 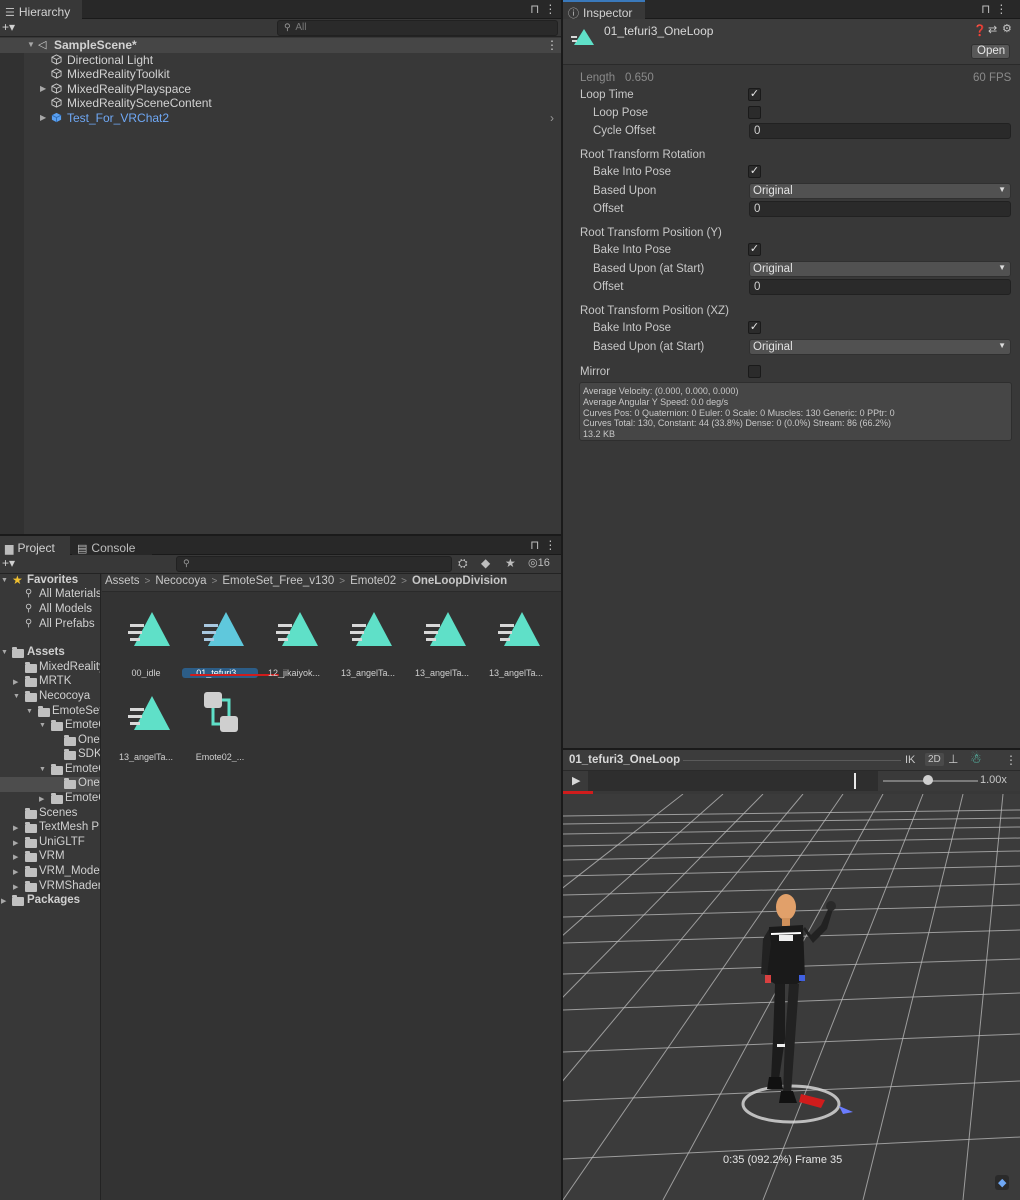 I want to click on vertical-splitter, so click(x=562, y=600).